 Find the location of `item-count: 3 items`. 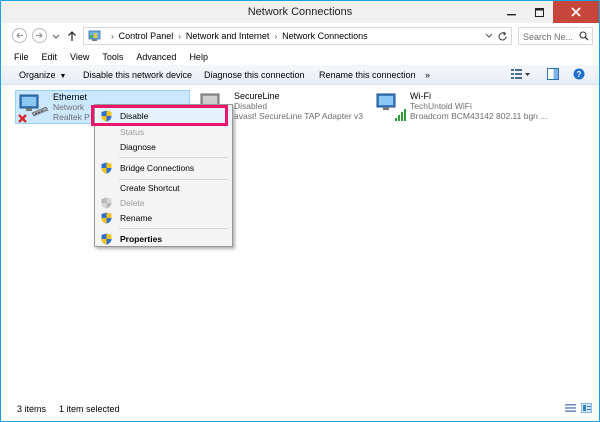

item-count: 3 items is located at coordinates (32, 409).